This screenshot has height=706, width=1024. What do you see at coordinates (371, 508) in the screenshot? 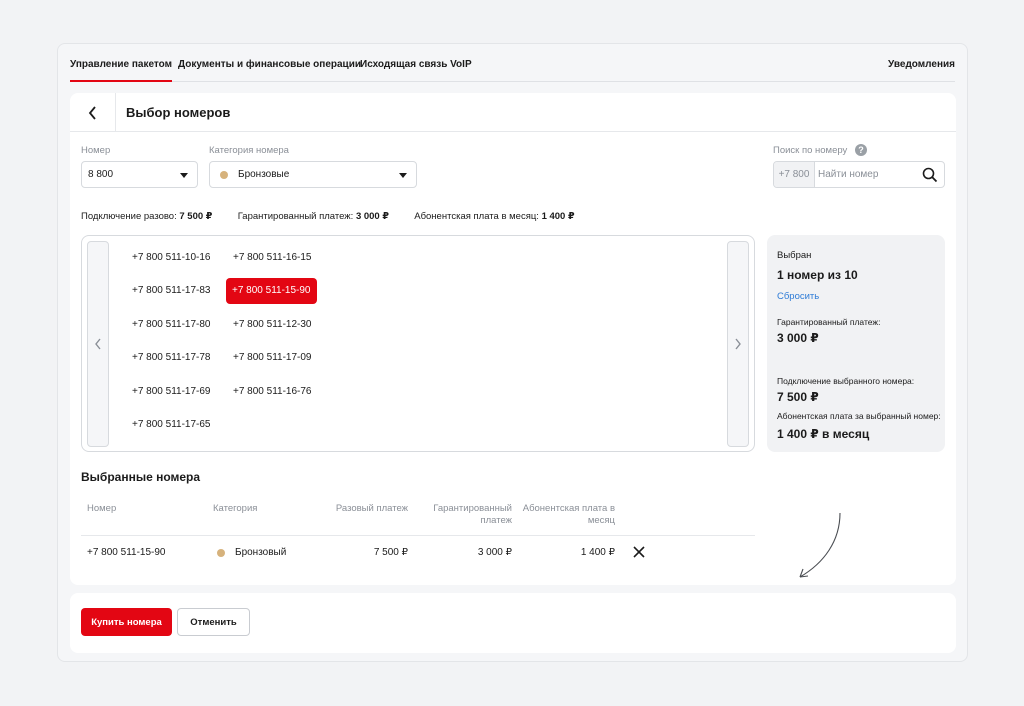
I see `col-header-one-time: Разовый платеж` at bounding box center [371, 508].